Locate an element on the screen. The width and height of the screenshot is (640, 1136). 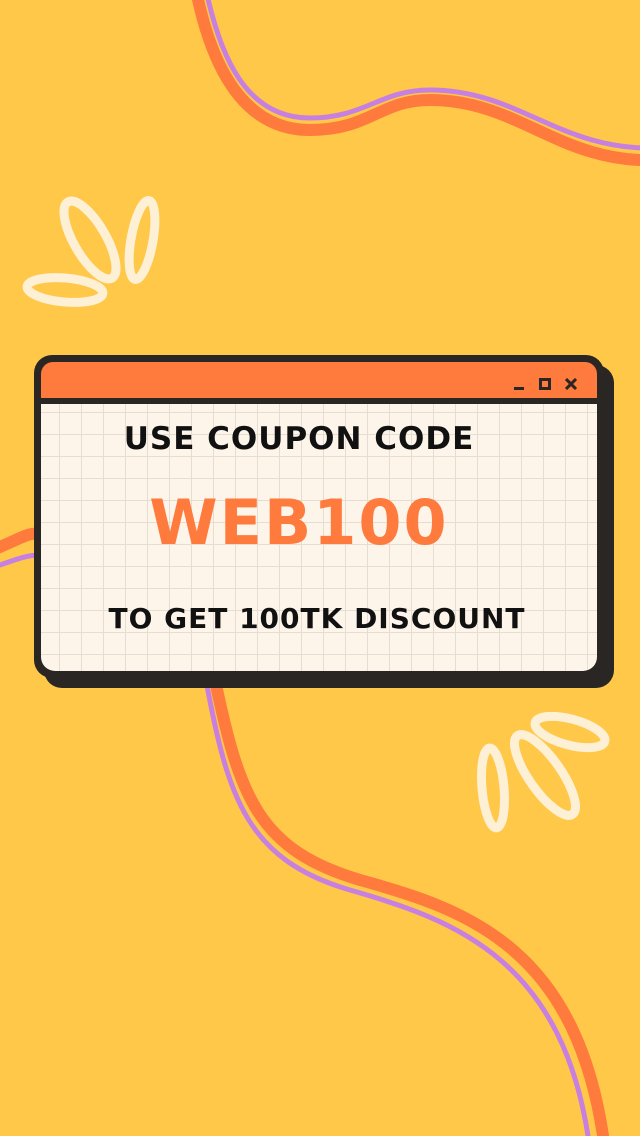
sparkle-bottom-right is located at coordinates (543, 772).